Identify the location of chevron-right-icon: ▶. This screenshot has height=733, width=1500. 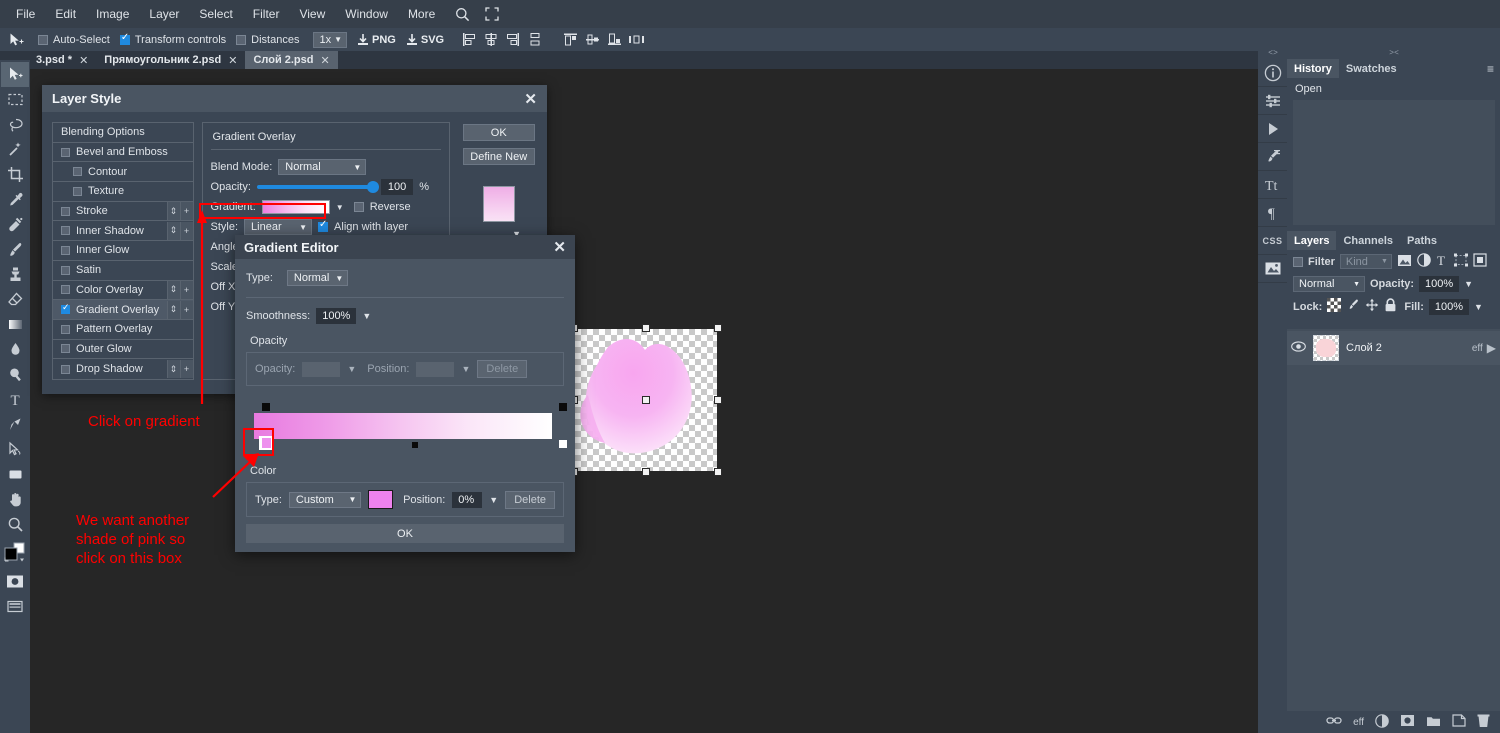
(1491, 348).